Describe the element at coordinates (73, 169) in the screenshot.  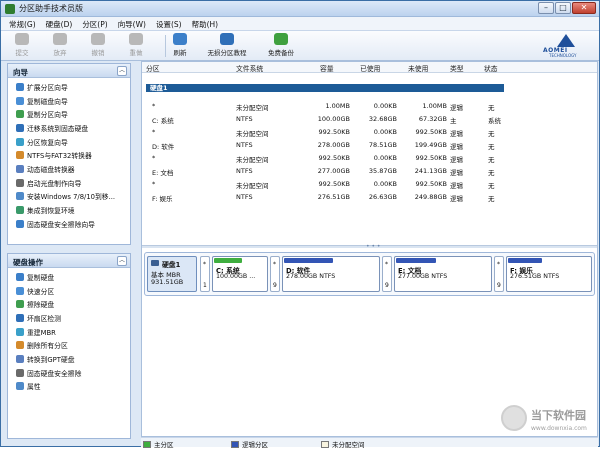
I see `wizard-item: 动态磁盘转换器` at that location.